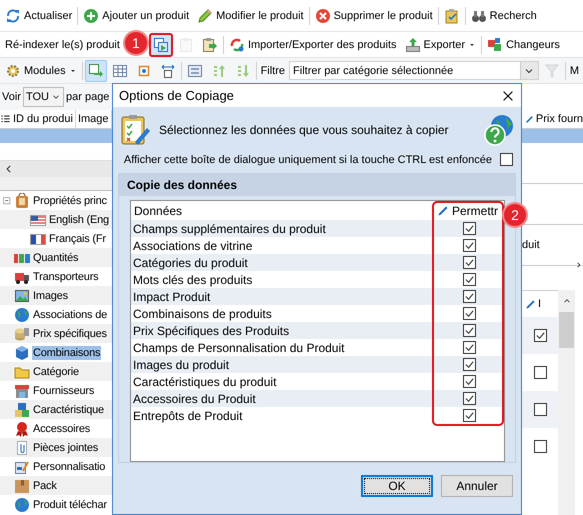  What do you see at coordinates (515, 215) in the screenshot?
I see `step-badge: 2` at bounding box center [515, 215].